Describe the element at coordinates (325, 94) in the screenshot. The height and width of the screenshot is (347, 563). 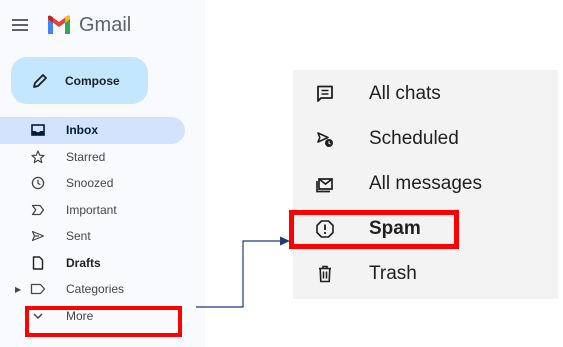
I see `chat-icon` at that location.